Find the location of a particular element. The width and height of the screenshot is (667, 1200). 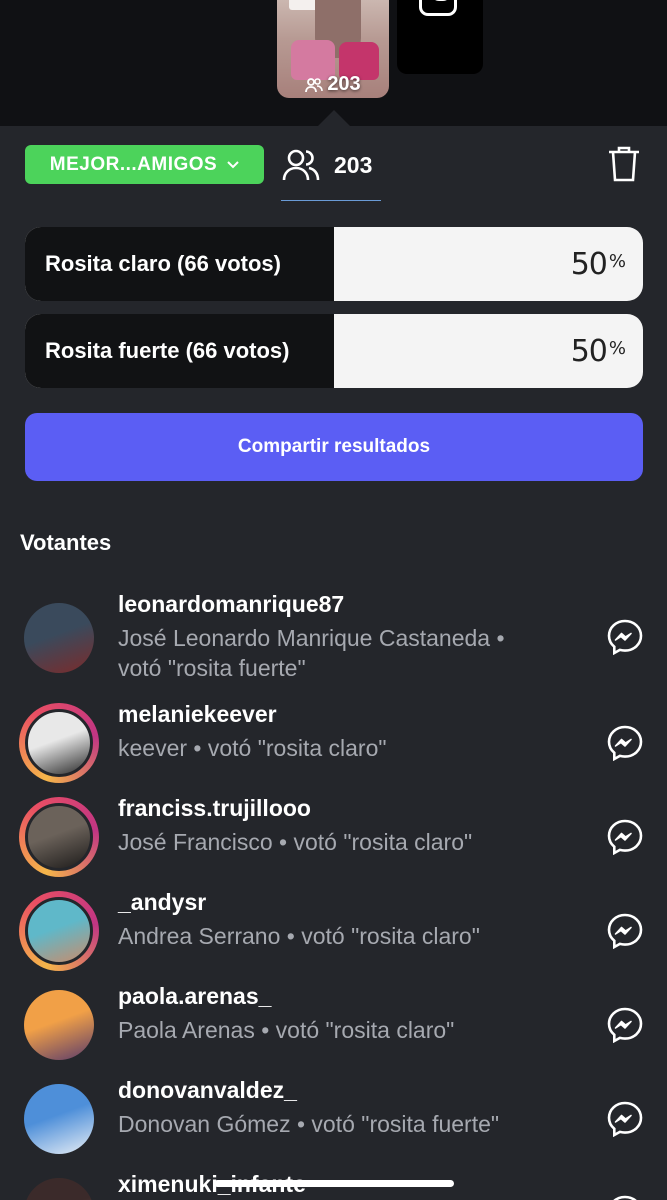

voter-username: leonardomanrique87 is located at coordinates (231, 604).